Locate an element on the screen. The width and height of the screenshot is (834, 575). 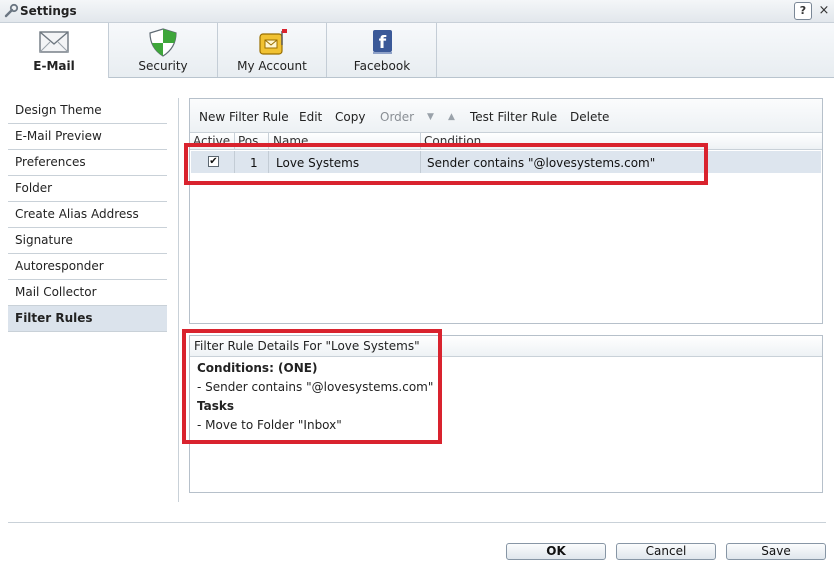
highlight-box-rule-row is located at coordinates (446, 164).